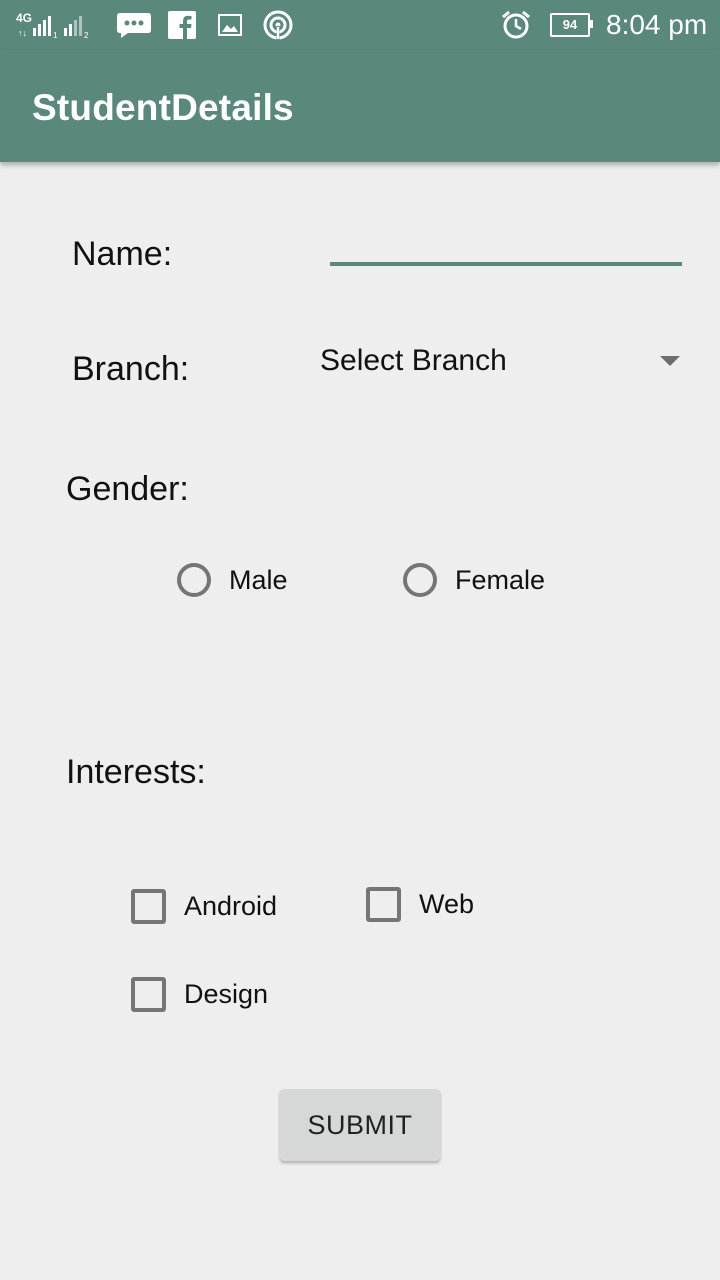 This screenshot has width=720, height=1280. I want to click on radio-male: Male, so click(232, 580).